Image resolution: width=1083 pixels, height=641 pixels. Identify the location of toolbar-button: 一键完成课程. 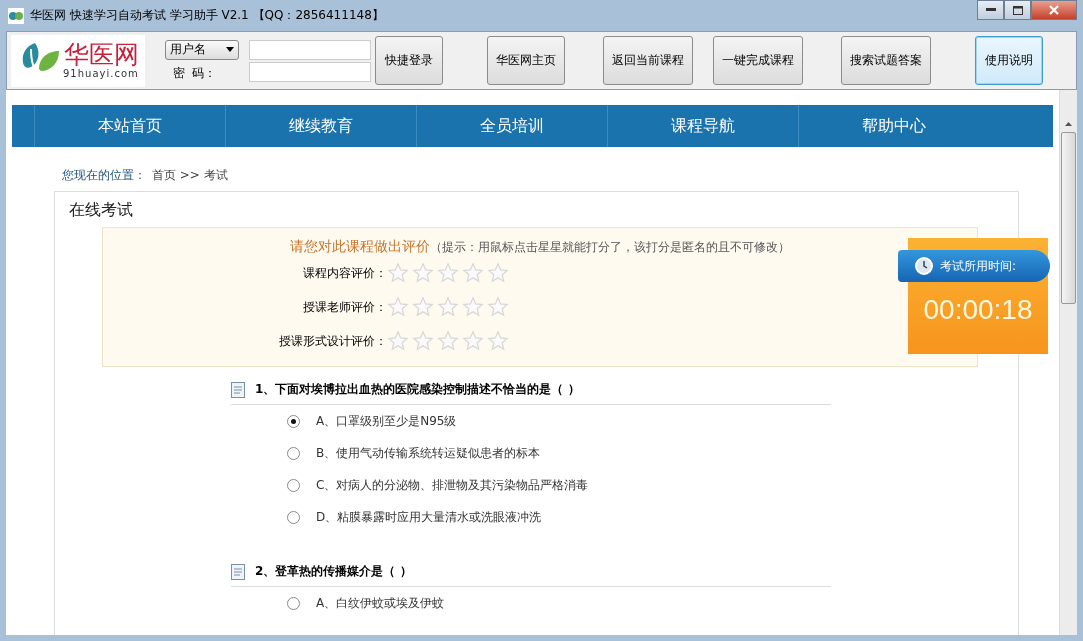
(757, 60).